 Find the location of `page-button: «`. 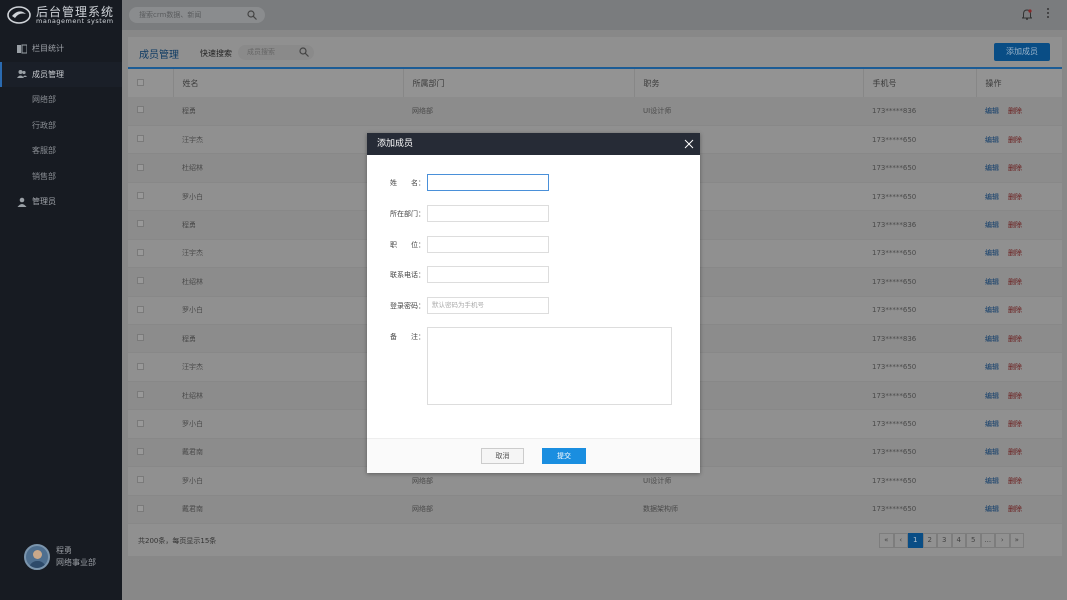

page-button: « is located at coordinates (886, 540).